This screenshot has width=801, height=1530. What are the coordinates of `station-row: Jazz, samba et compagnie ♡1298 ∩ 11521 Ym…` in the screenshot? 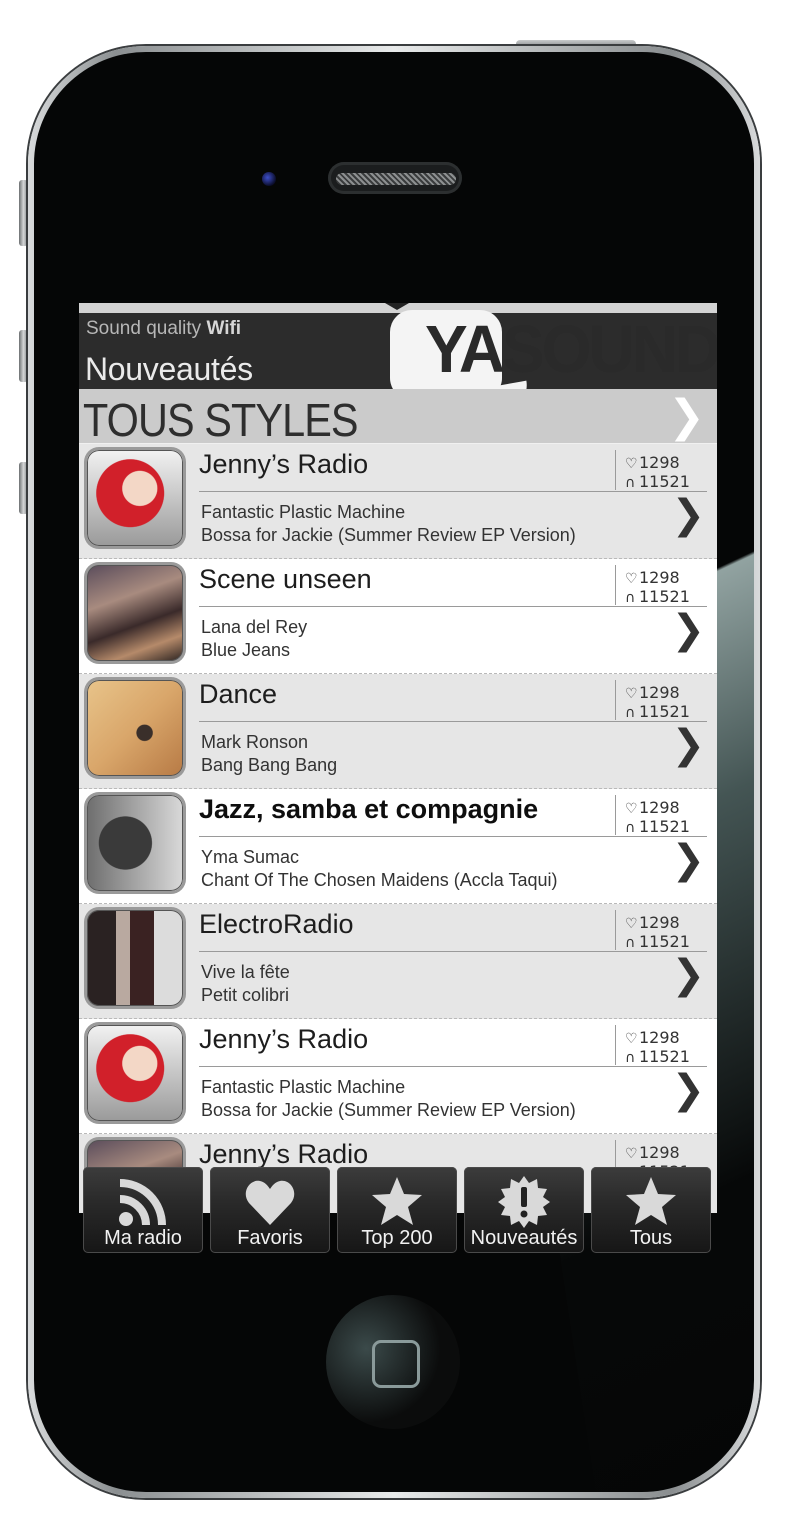 It's located at (398, 846).